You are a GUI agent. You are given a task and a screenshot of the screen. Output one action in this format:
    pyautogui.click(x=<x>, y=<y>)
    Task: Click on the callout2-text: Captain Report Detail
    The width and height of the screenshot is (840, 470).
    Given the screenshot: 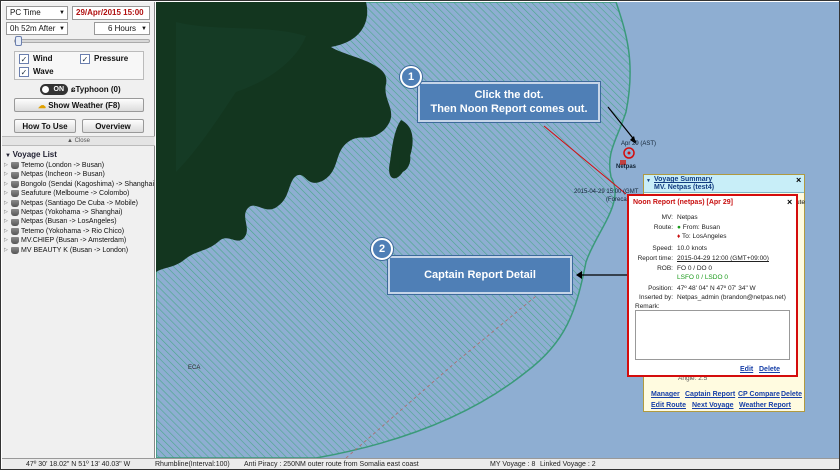 What is the action you would take?
    pyautogui.click(x=480, y=275)
    